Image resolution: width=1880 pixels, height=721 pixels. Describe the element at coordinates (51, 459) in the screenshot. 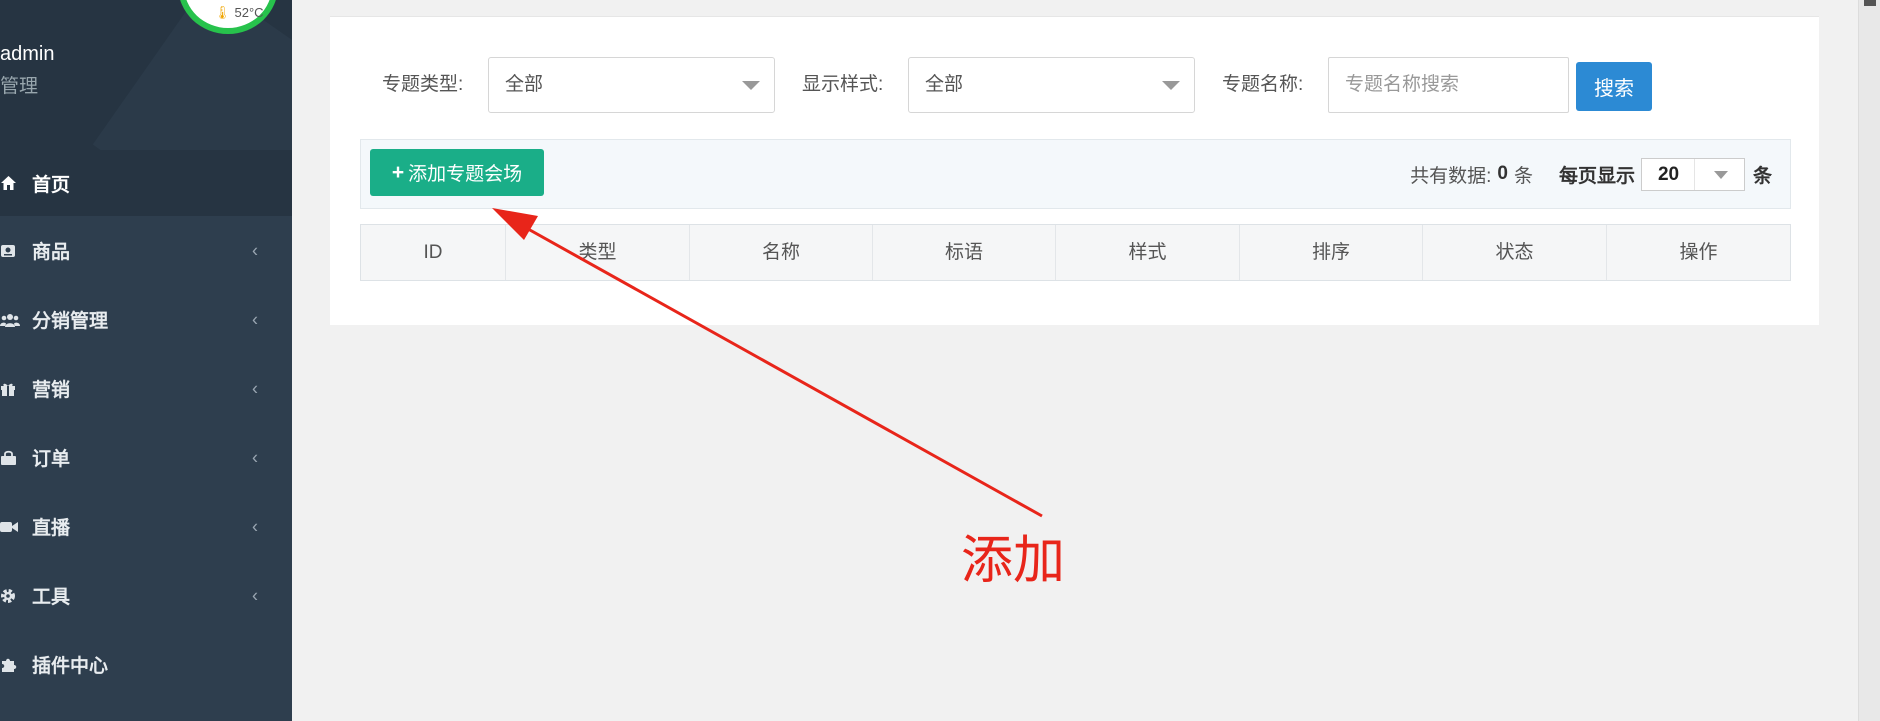

I see `sidebar-item-label: 订单` at that location.